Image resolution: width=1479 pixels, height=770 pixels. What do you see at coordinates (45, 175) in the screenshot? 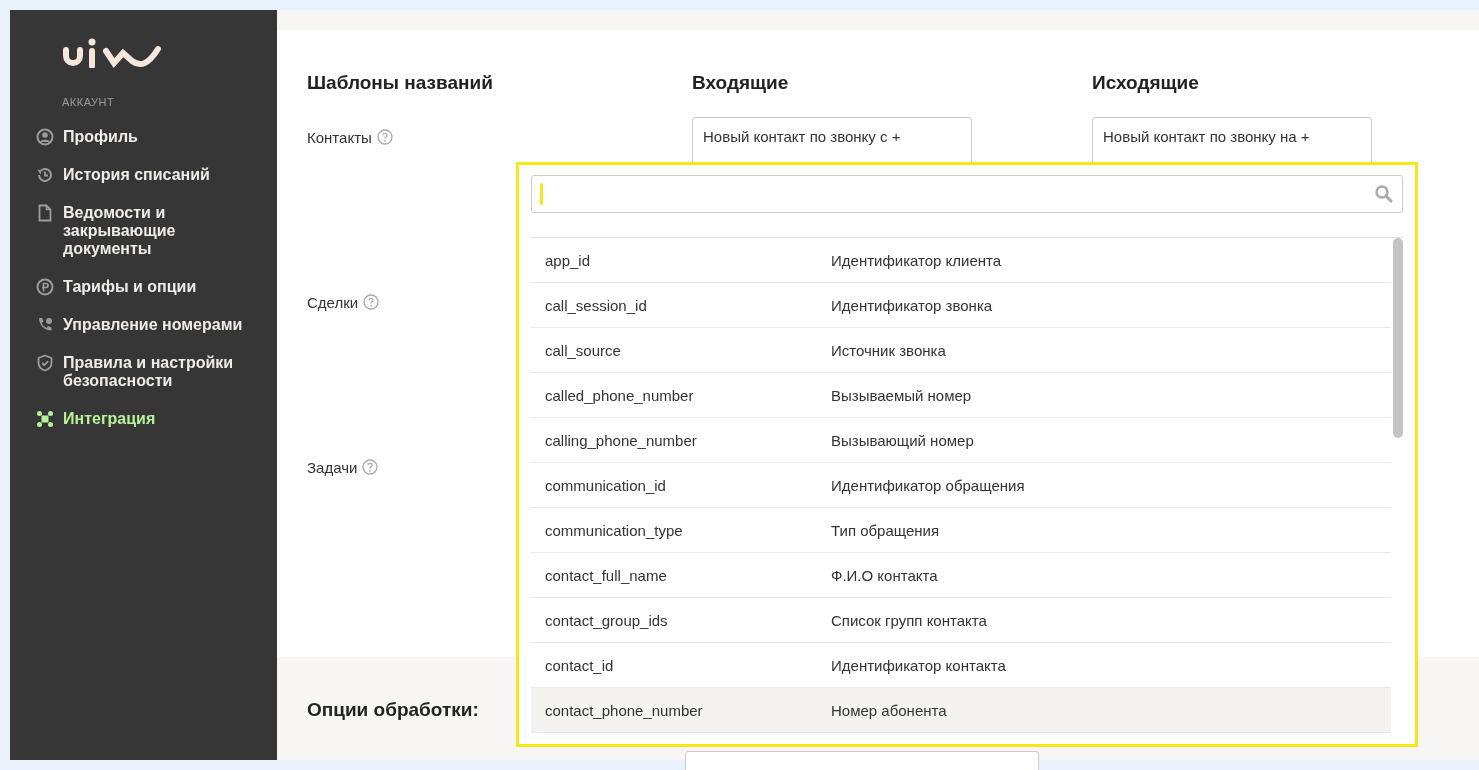
I see `history-icon` at bounding box center [45, 175].